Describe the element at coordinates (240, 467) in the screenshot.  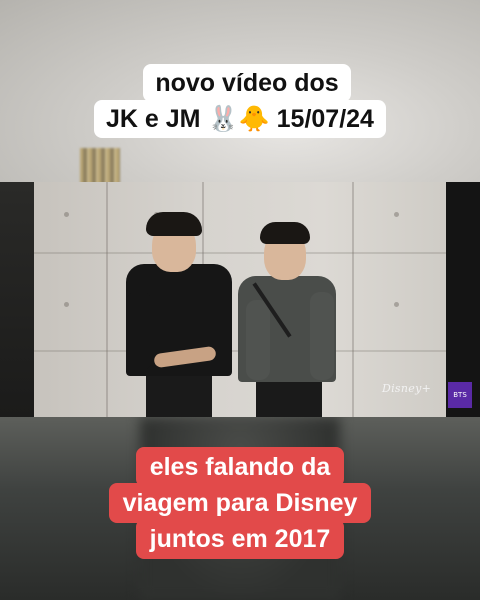
I see `caption-bottom-line-1: eles falando da` at that location.